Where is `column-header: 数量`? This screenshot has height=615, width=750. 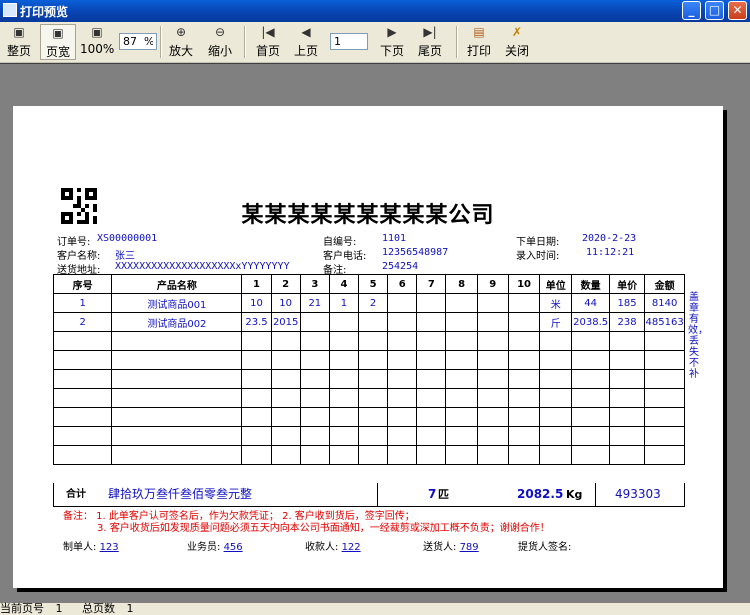 column-header: 数量 is located at coordinates (590, 284).